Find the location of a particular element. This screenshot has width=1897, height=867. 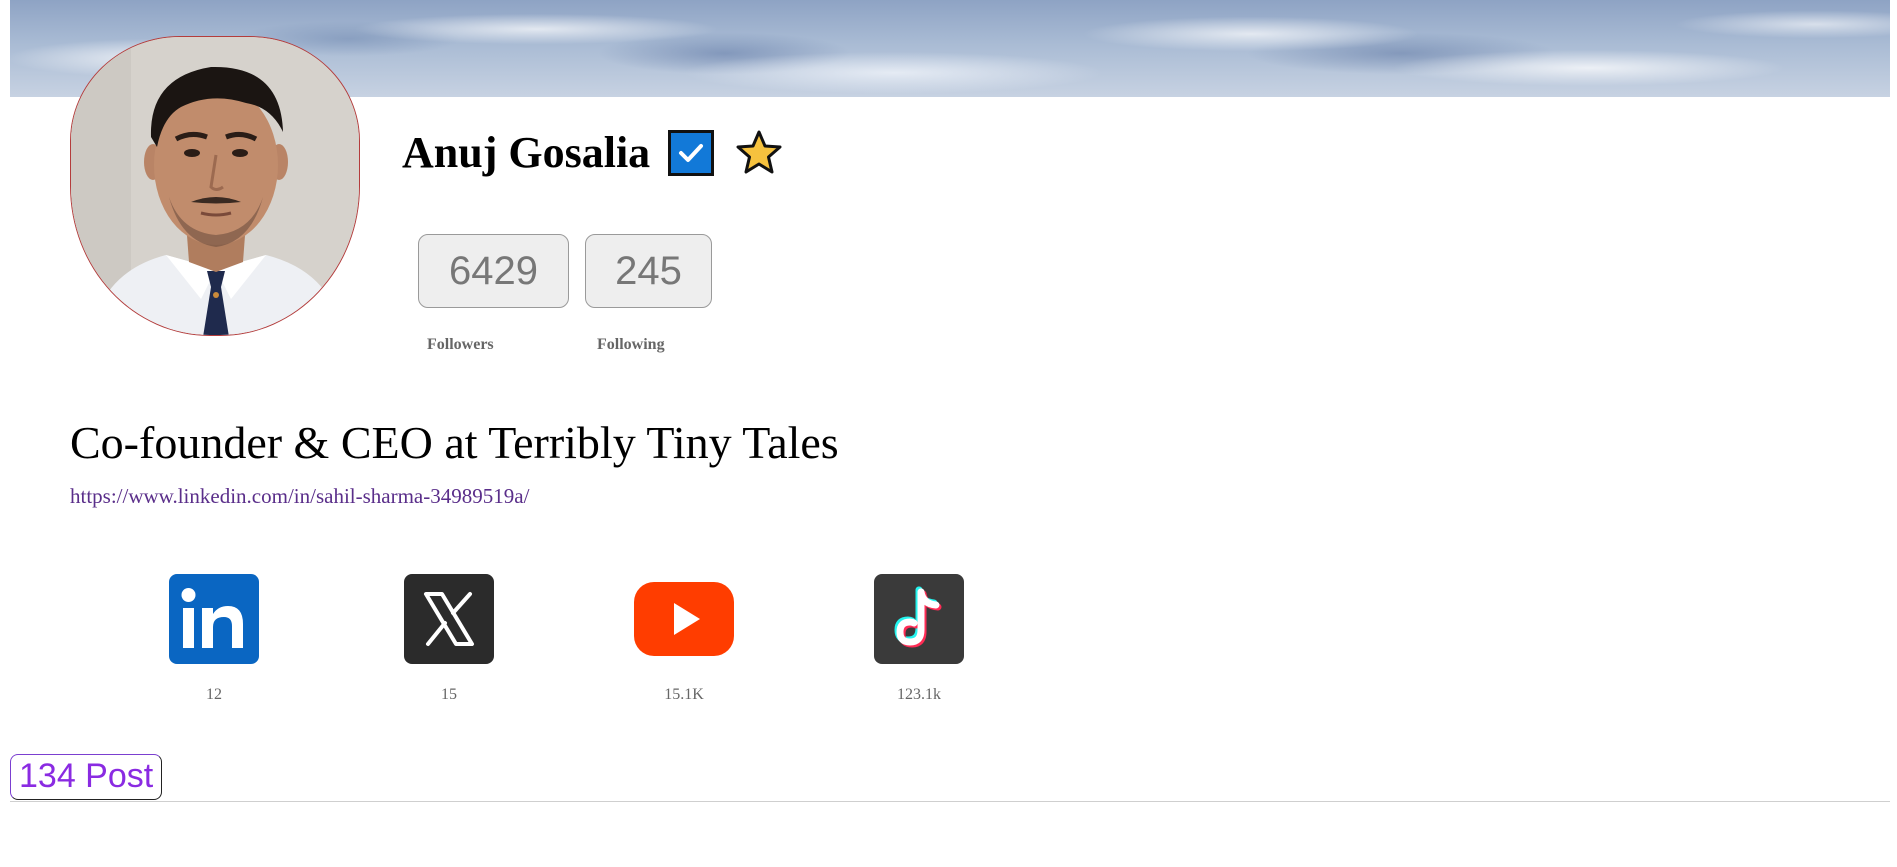

youtube-icon is located at coordinates (684, 619).